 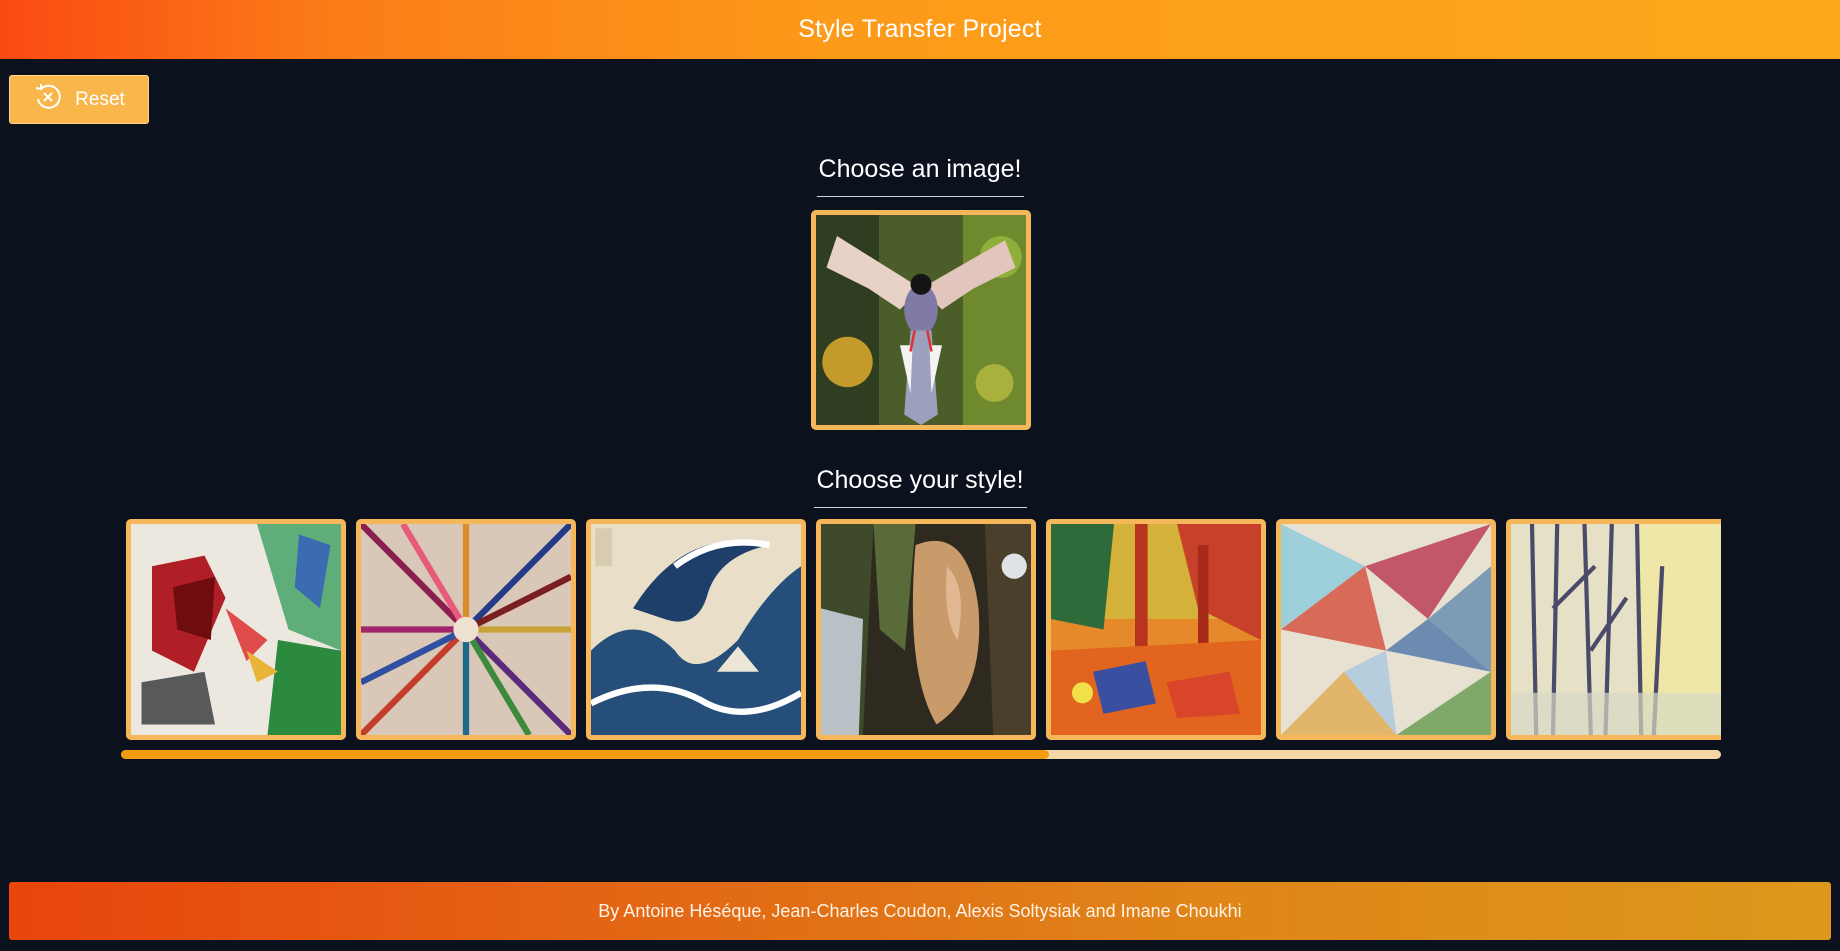 What do you see at coordinates (920, 480) in the screenshot?
I see `style-heading: Choose your style!` at bounding box center [920, 480].